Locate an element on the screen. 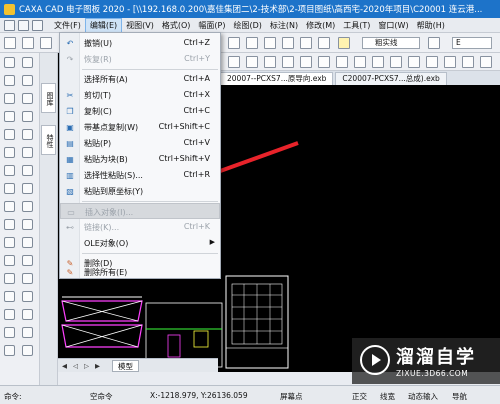 The height and width of the screenshot is (404, 500). menu-item-copy: ❐ 复制(C) Ctrl+C is located at coordinates (140, 111).